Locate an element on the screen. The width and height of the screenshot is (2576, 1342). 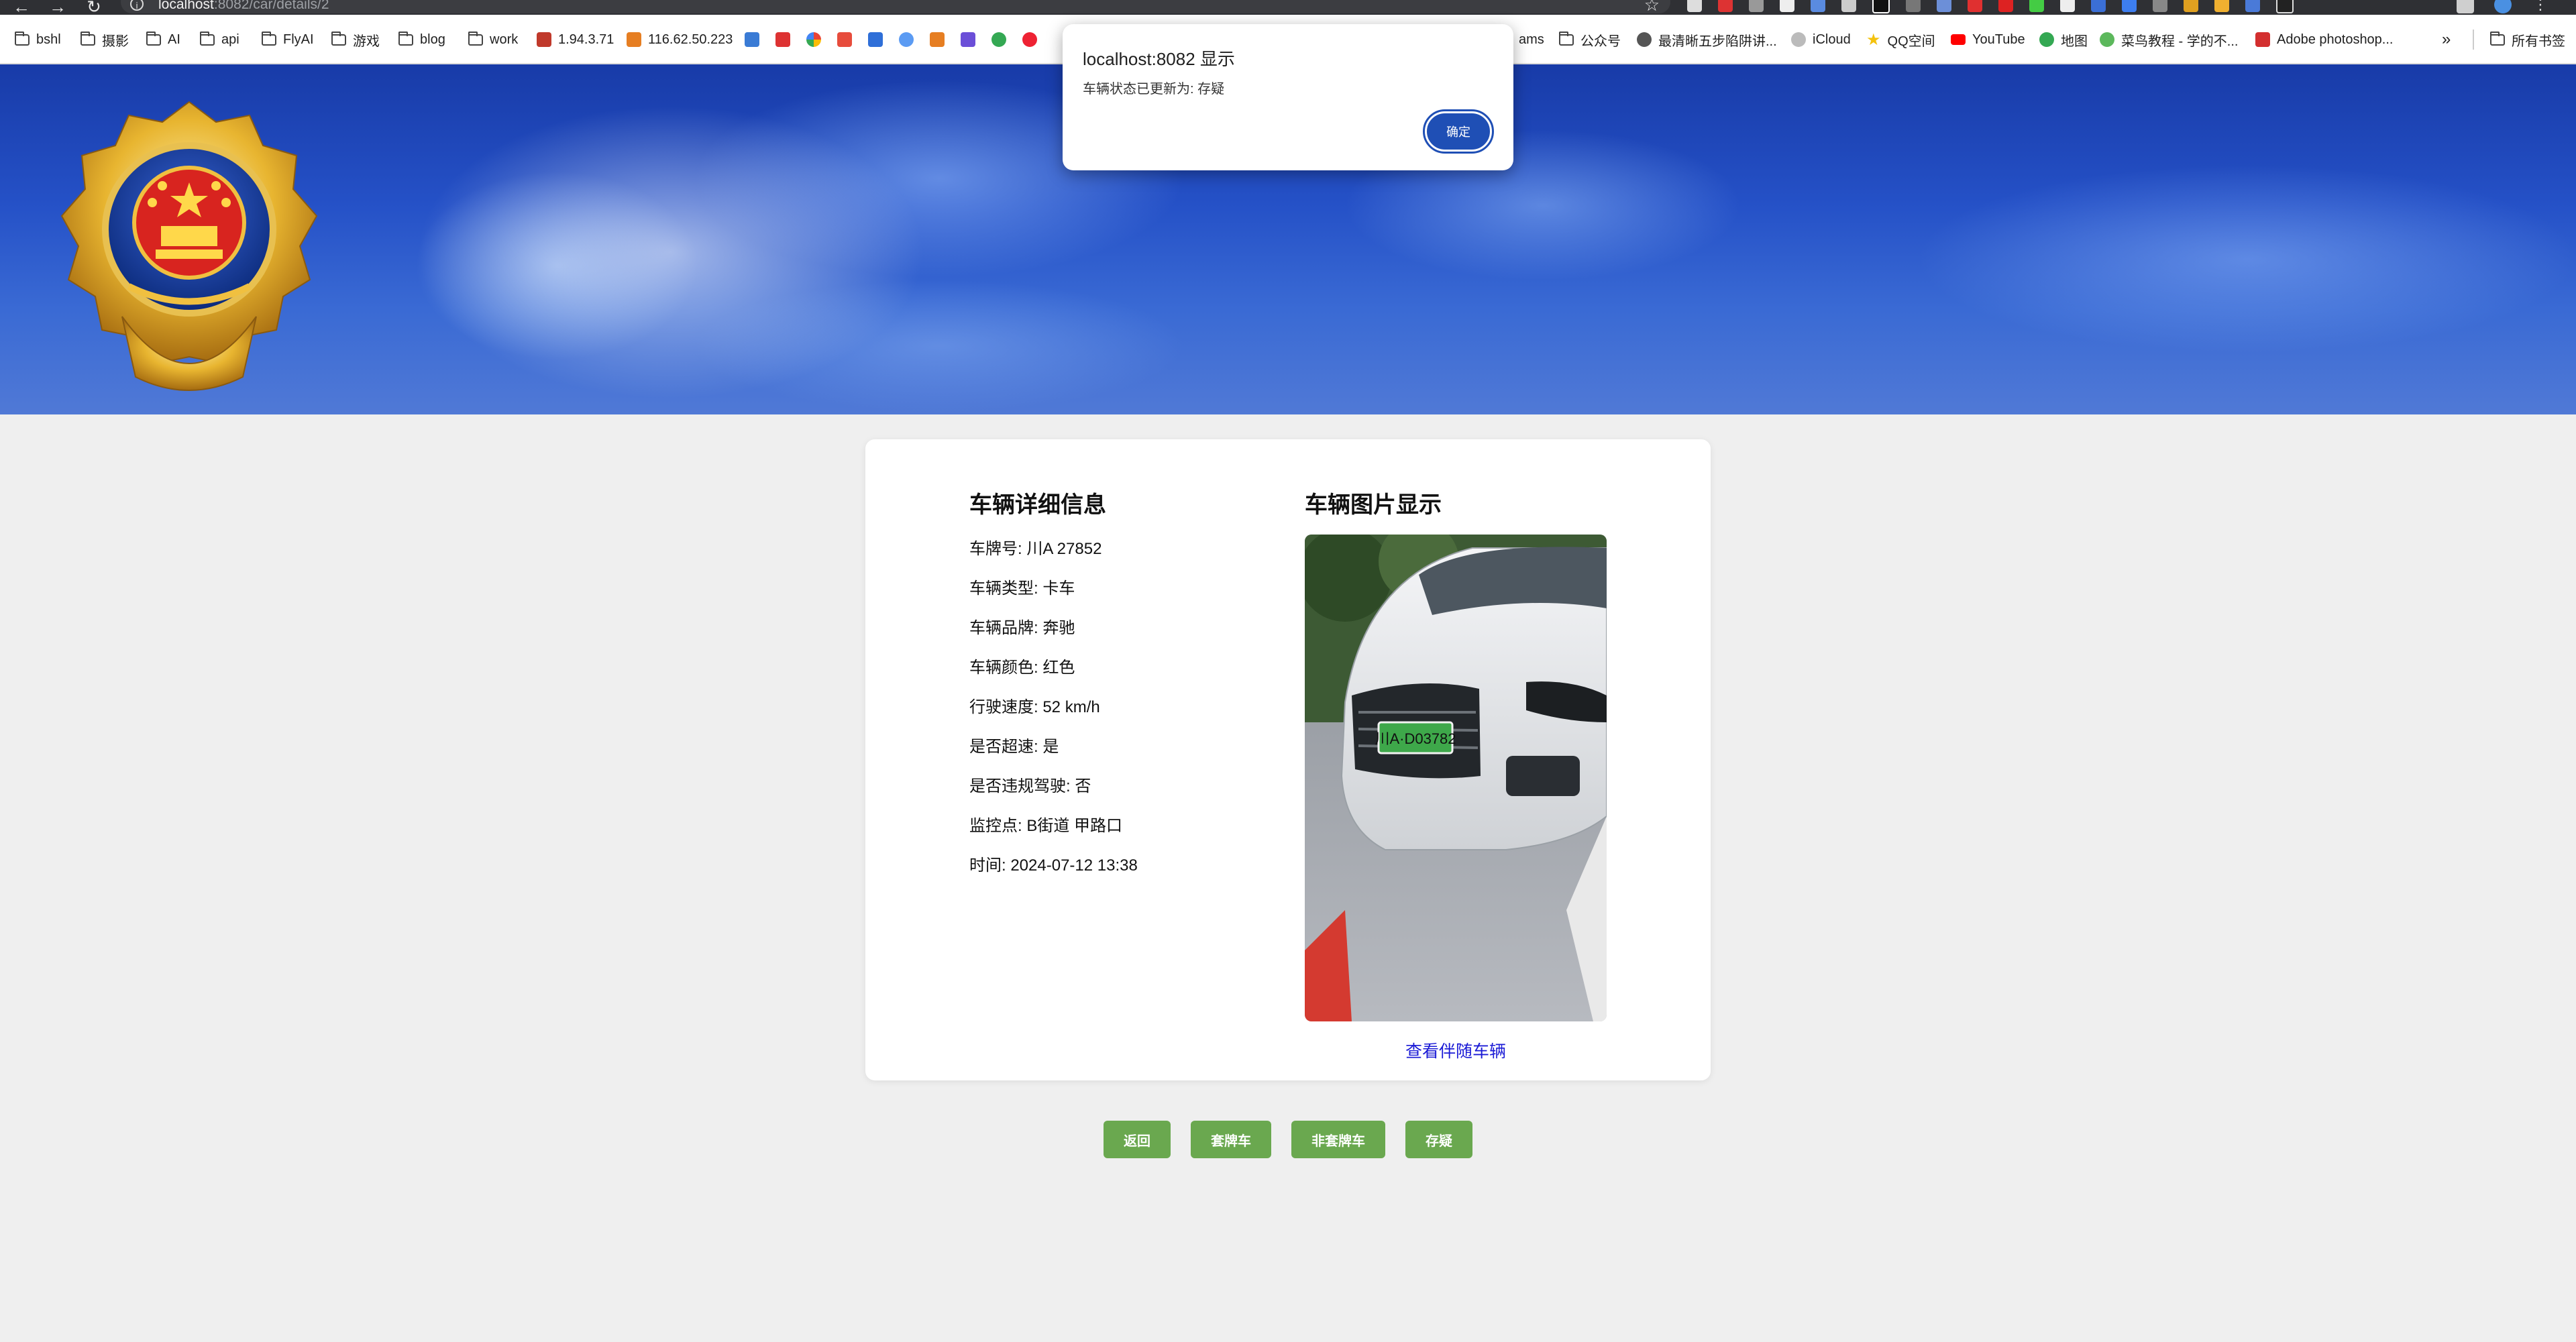
vehicle-color: 车辆颜色: 红色 is located at coordinates (1022, 668).